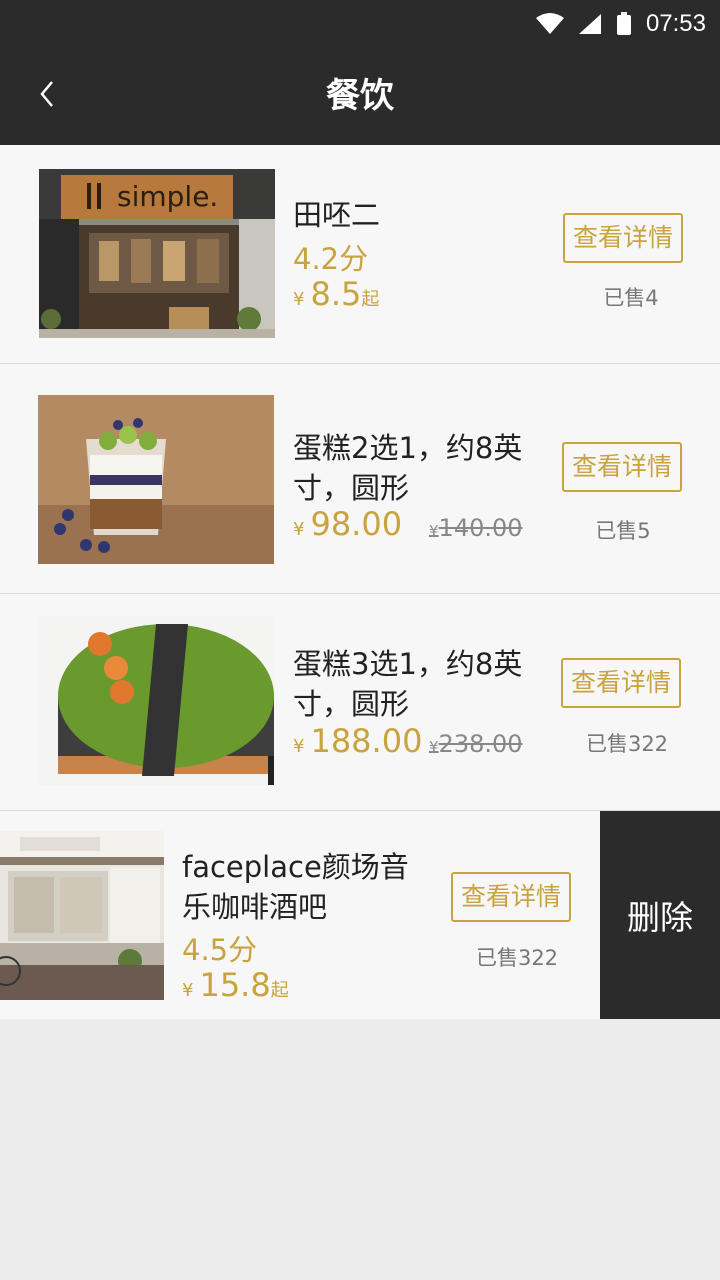  What do you see at coordinates (366, 741) in the screenshot?
I see `price-value: 188.00` at bounding box center [366, 741].